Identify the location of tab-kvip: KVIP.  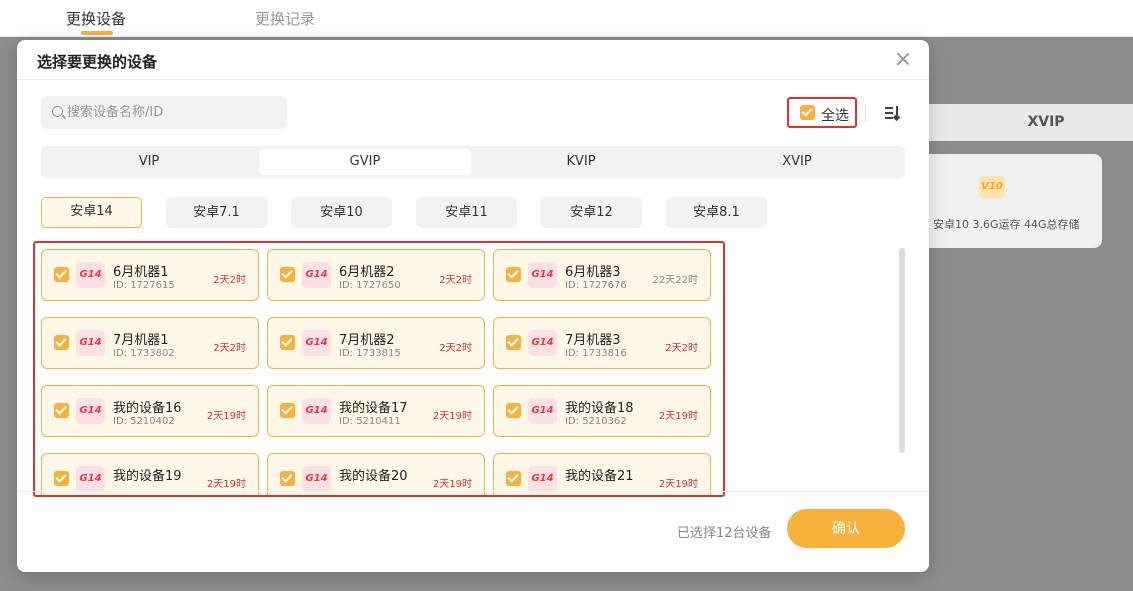
(581, 162).